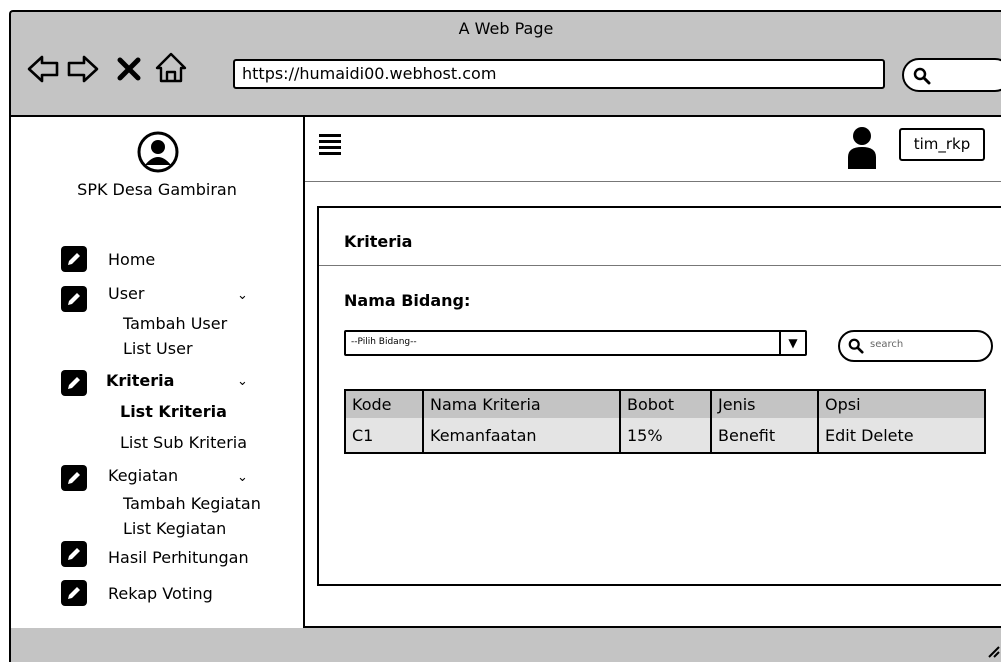 The width and height of the screenshot is (1001, 662). What do you see at coordinates (83, 69) in the screenshot?
I see `forward-arrow-icon` at bounding box center [83, 69].